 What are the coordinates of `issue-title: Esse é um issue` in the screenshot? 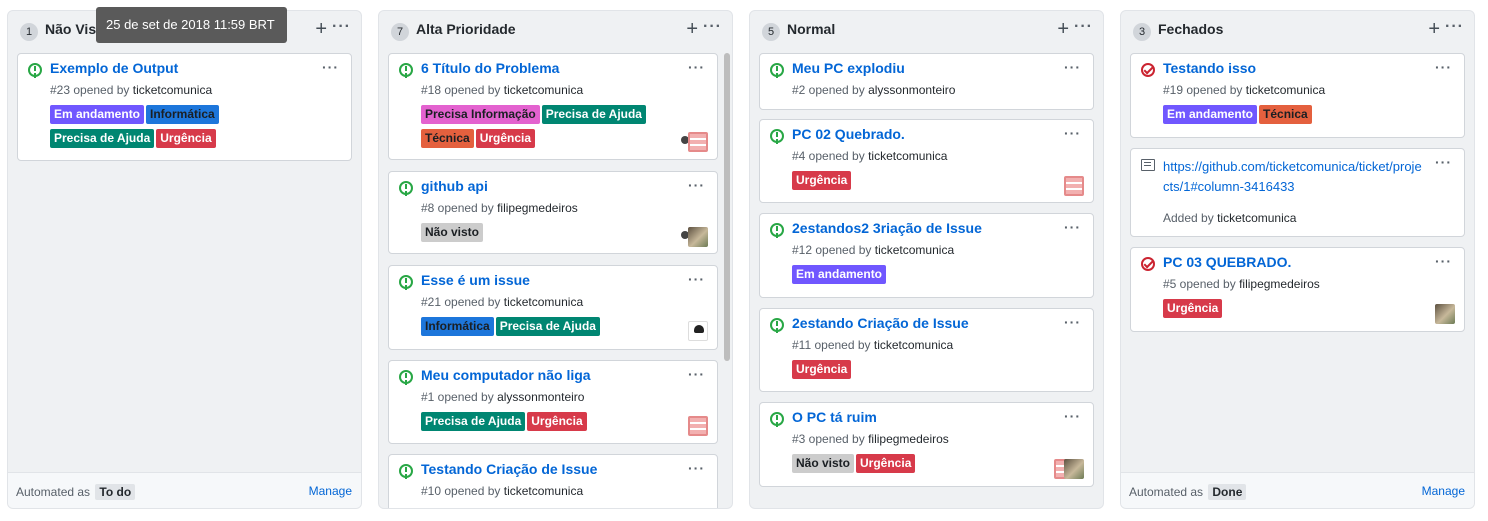 It's located at (475, 280).